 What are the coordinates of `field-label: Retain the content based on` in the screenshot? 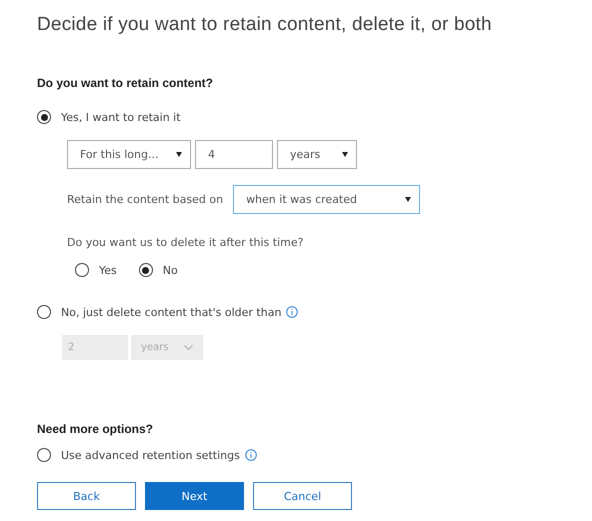 It's located at (145, 199).